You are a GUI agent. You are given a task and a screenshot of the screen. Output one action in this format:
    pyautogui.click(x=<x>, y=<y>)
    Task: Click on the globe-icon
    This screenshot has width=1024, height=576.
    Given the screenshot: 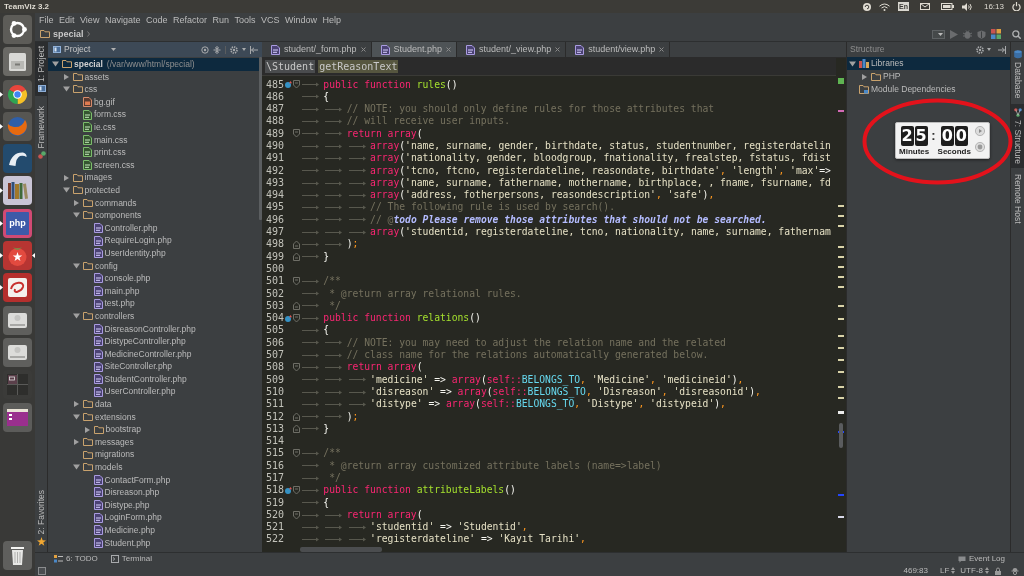 What is the action you would take?
    pyautogui.click(x=17, y=126)
    